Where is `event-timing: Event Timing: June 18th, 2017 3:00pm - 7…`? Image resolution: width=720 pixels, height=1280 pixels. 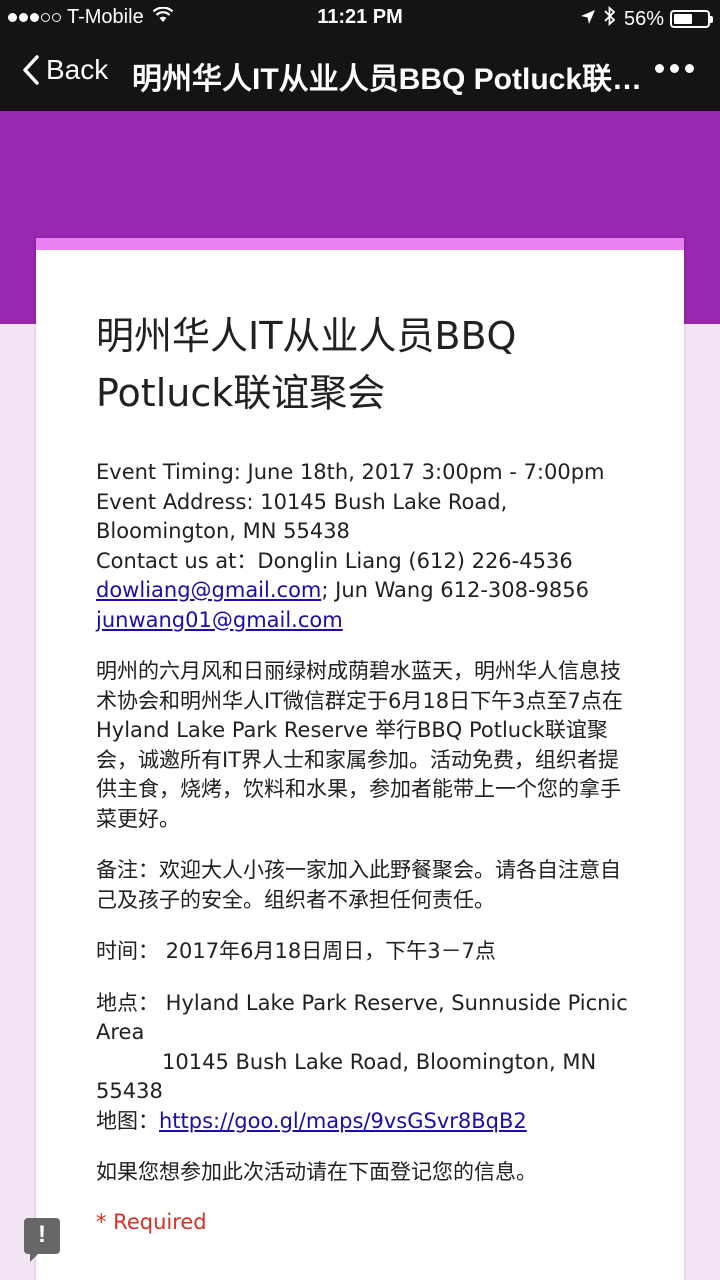
event-timing: Event Timing: June 18th, 2017 3:00pm - 7… is located at coordinates (350, 472).